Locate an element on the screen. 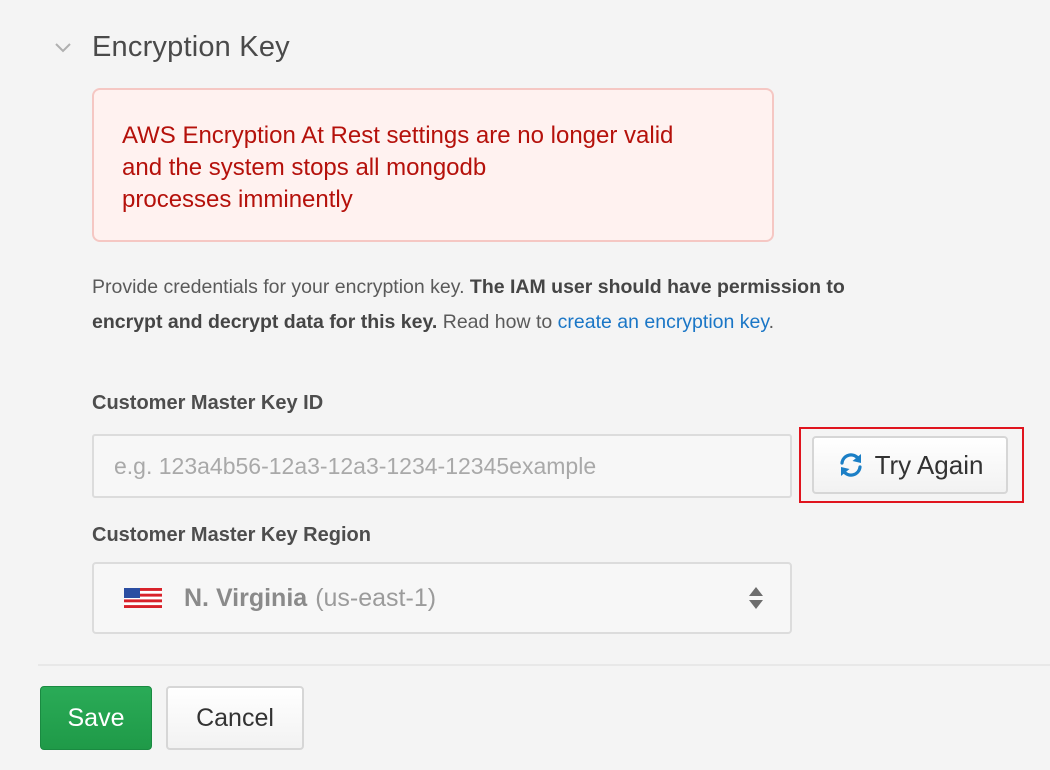  description-read-text: Read how to is located at coordinates (497, 322).